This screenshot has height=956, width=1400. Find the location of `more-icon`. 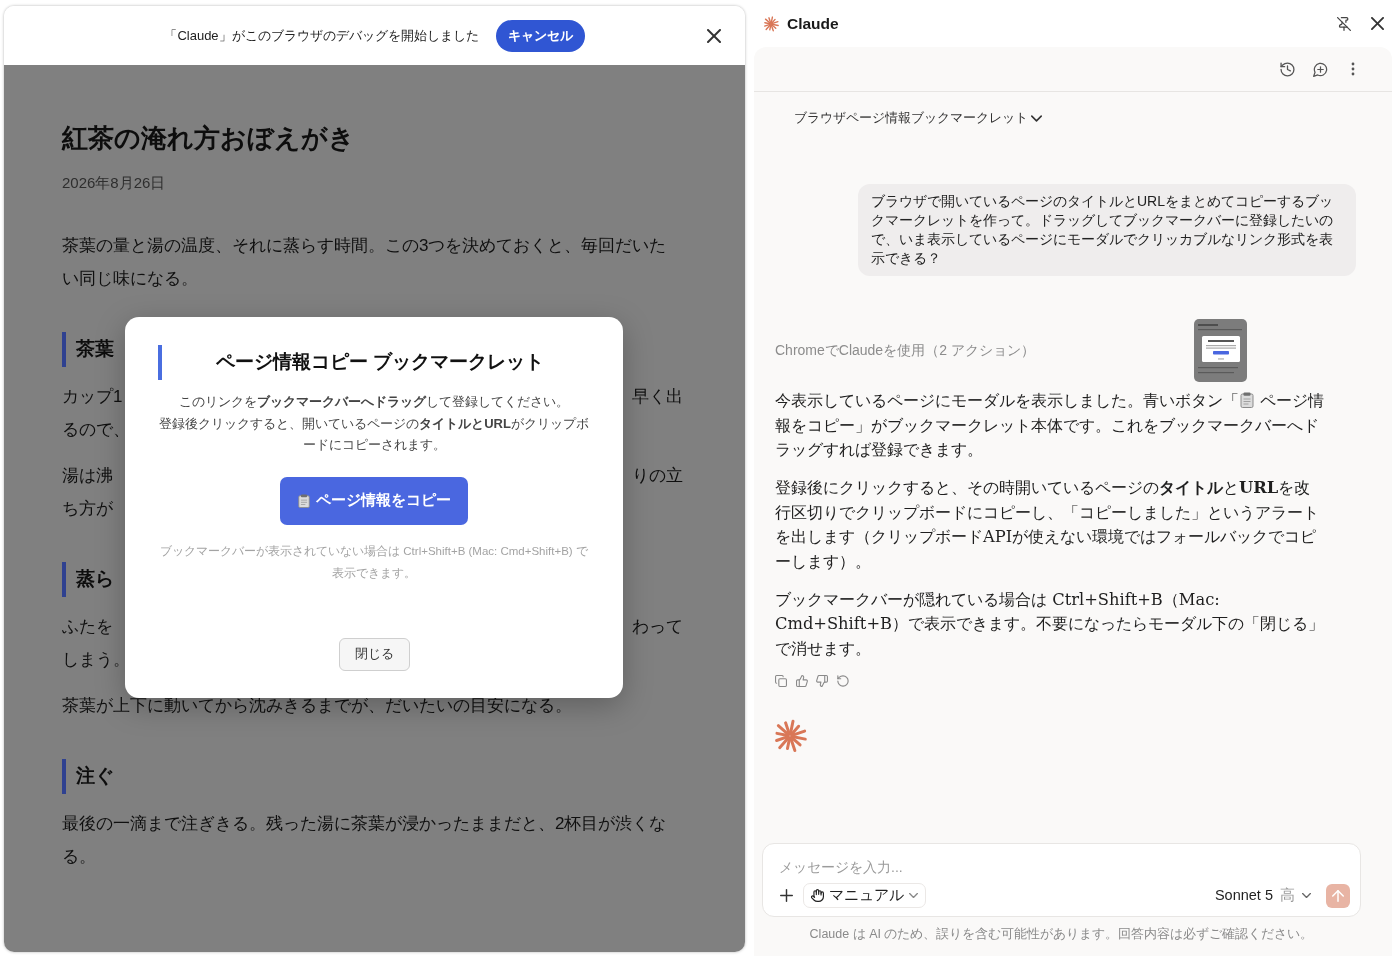

more-icon is located at coordinates (1353, 69).